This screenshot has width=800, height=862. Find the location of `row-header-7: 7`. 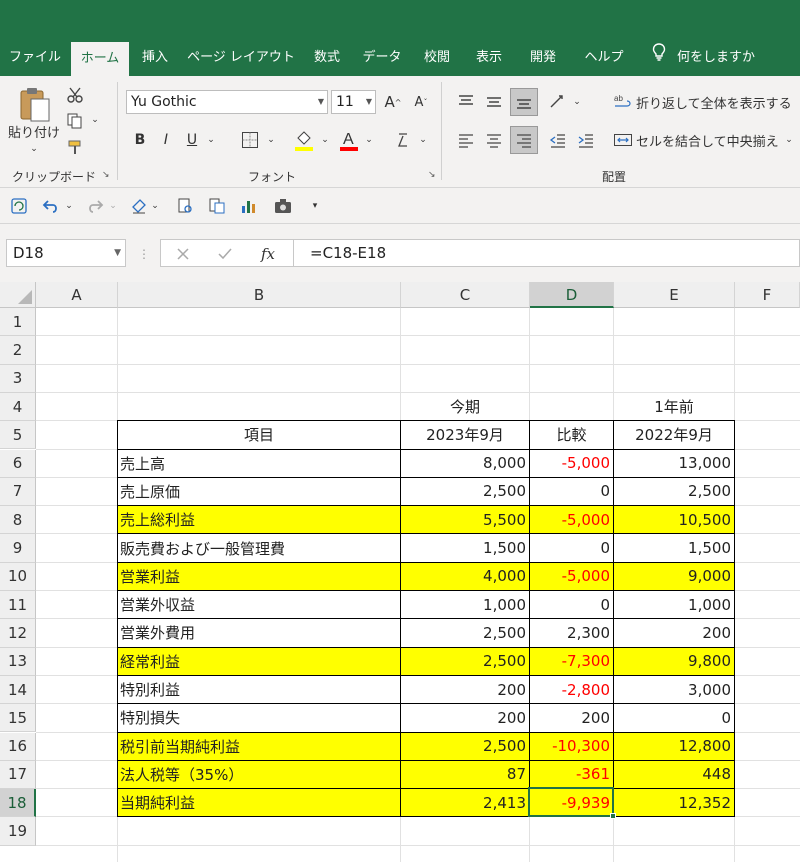

row-header-7: 7 is located at coordinates (18, 492).